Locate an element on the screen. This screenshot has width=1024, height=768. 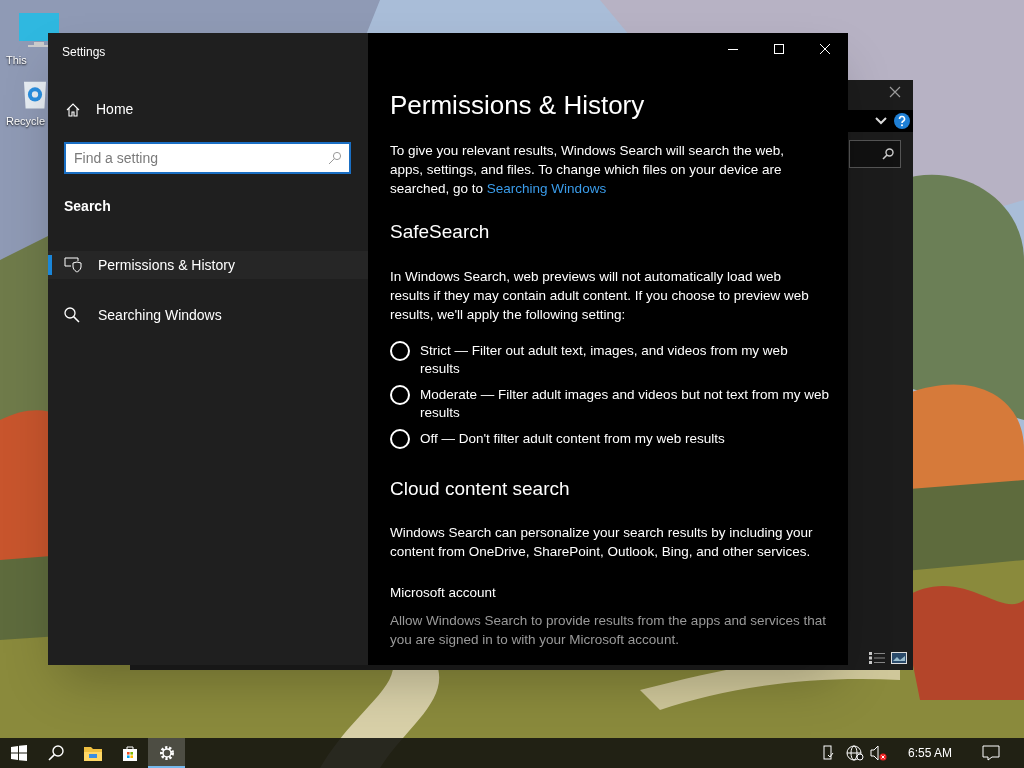
gear-icon is located at coordinates (166, 753).